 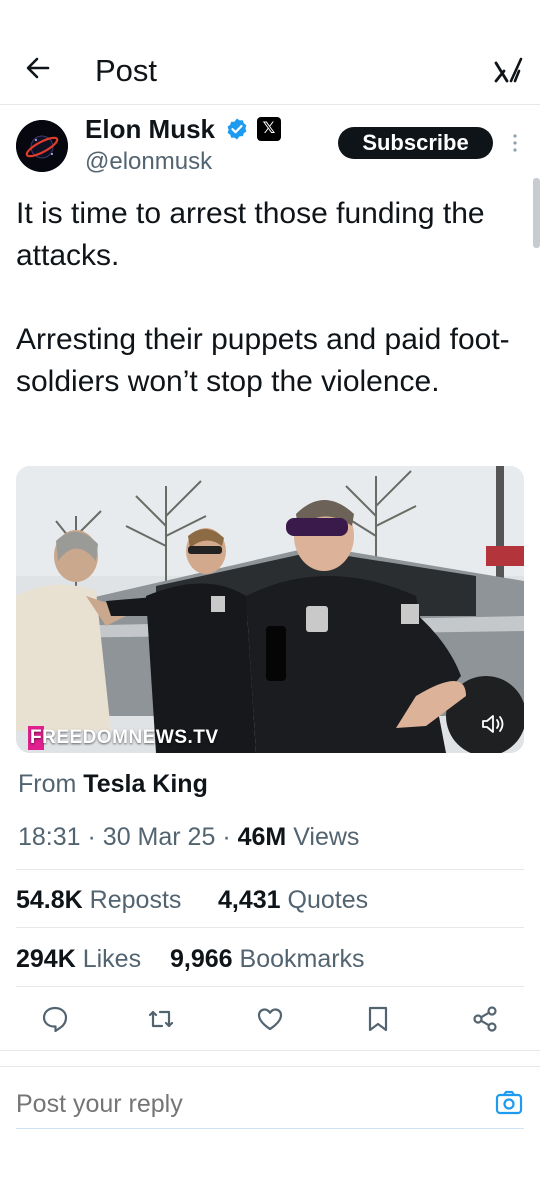 I want to click on source-attribution: From Tesla King, so click(x=113, y=784).